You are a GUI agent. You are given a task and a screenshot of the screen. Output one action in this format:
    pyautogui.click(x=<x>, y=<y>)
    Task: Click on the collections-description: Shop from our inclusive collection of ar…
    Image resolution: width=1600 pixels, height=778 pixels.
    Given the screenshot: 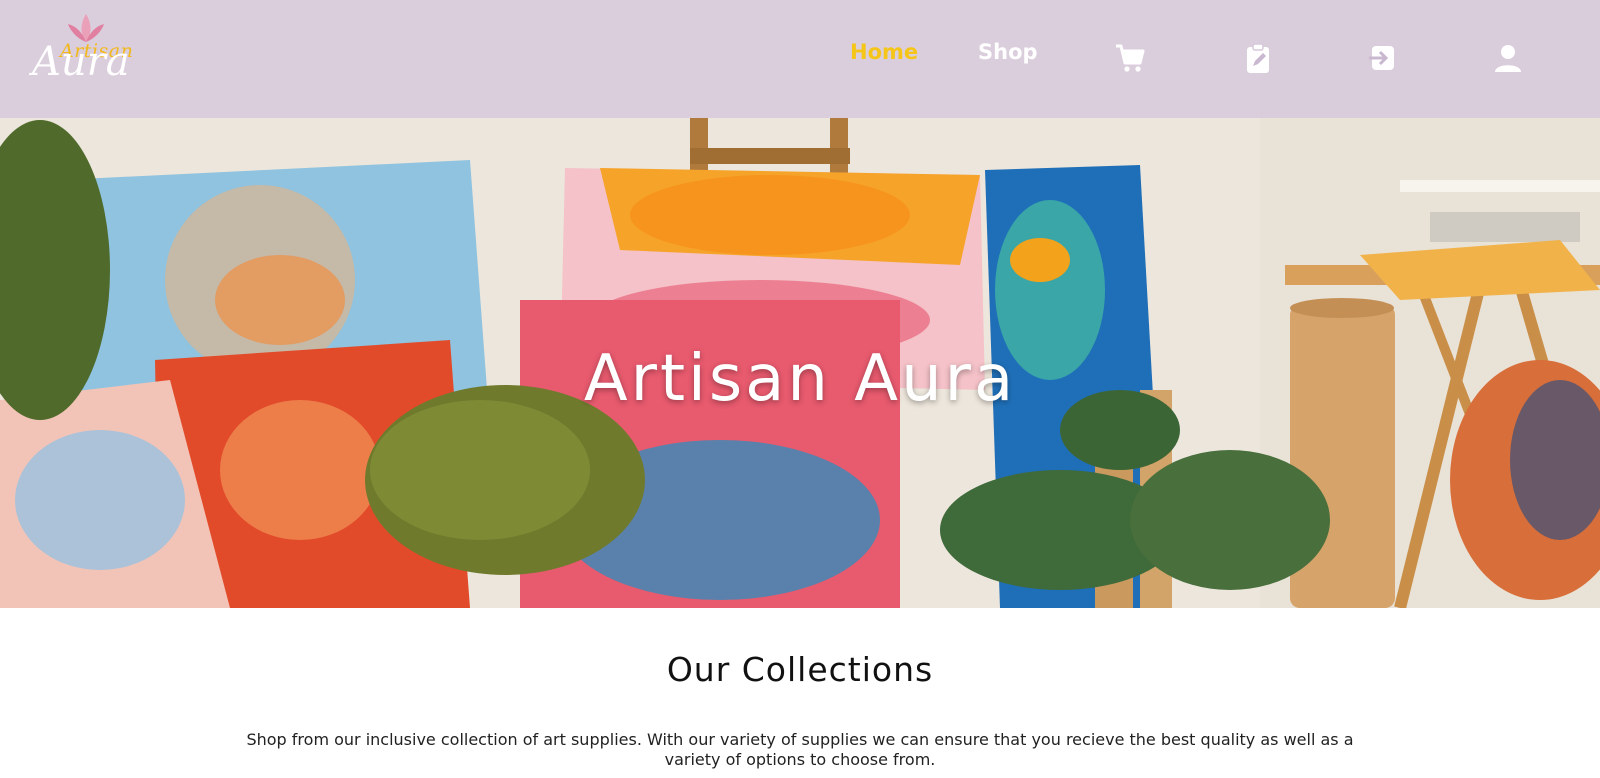 What is the action you would take?
    pyautogui.click(x=800, y=749)
    